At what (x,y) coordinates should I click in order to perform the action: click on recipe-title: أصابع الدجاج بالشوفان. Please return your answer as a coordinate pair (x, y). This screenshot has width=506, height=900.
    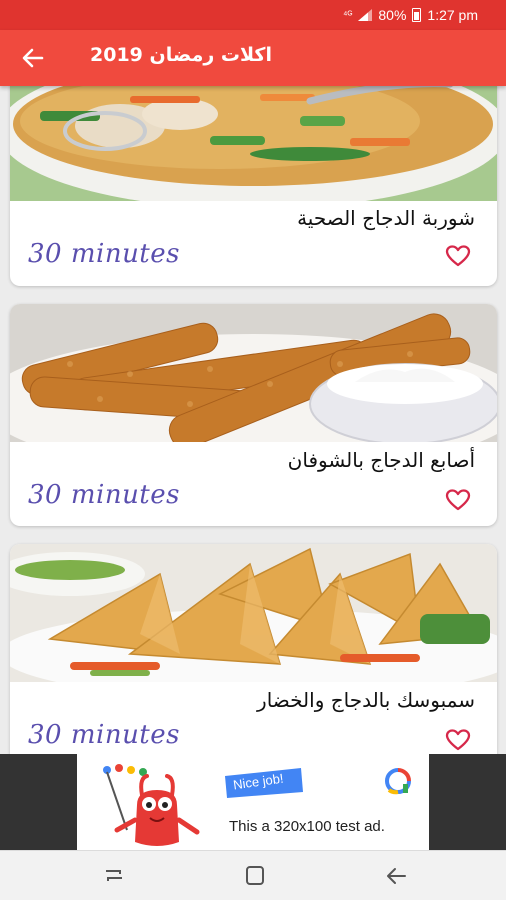
    Looking at the image, I should click on (381, 460).